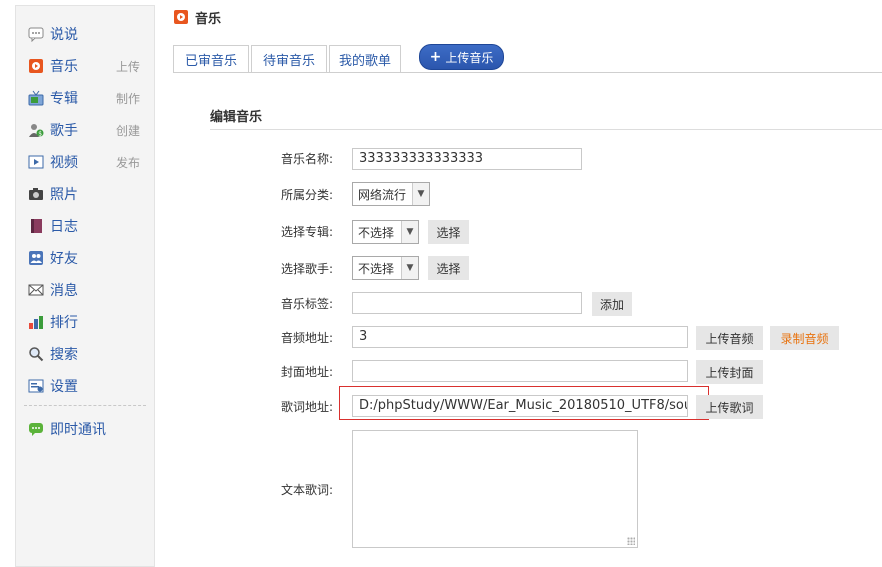  Describe the element at coordinates (64, 195) in the screenshot. I see `sidebar-item-label: 照片` at that location.